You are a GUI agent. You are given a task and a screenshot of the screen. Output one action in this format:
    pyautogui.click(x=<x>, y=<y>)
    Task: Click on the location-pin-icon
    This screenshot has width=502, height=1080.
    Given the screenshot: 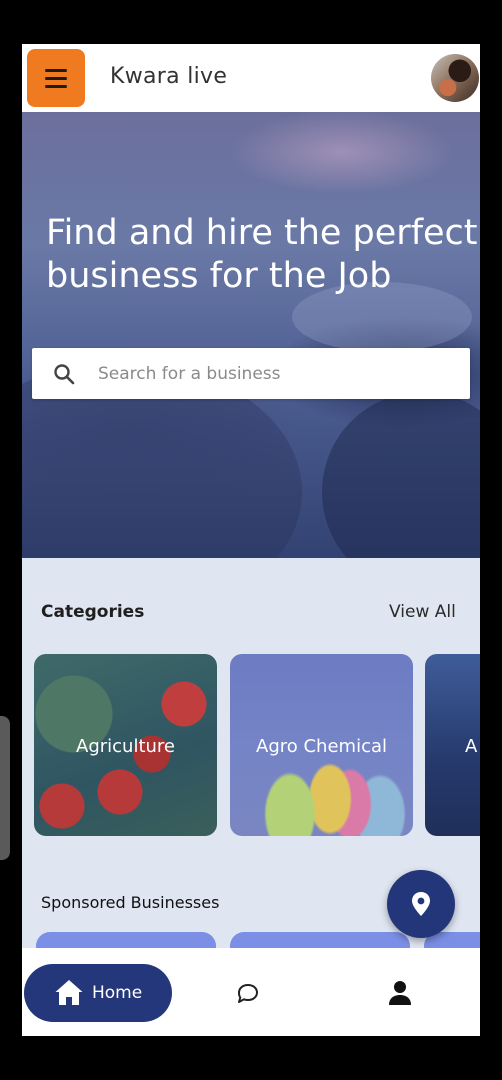 What is the action you would take?
    pyautogui.click(x=421, y=904)
    